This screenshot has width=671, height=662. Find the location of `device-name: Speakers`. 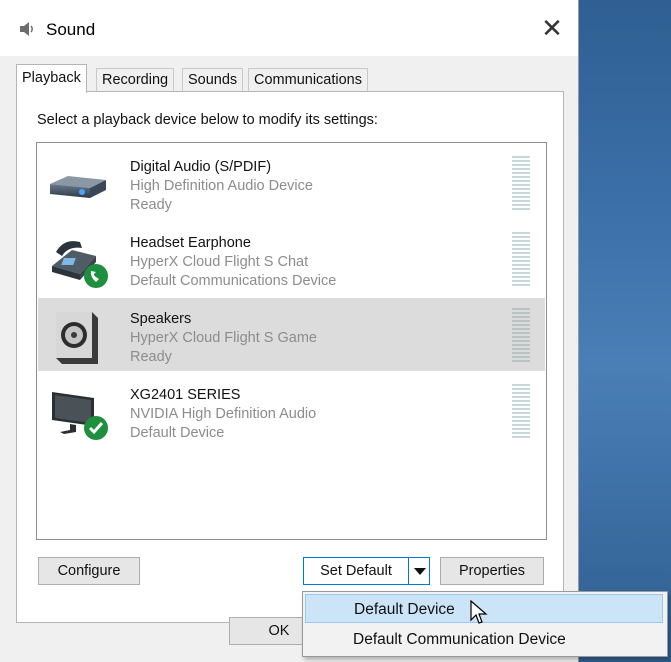

device-name: Speakers is located at coordinates (161, 319).